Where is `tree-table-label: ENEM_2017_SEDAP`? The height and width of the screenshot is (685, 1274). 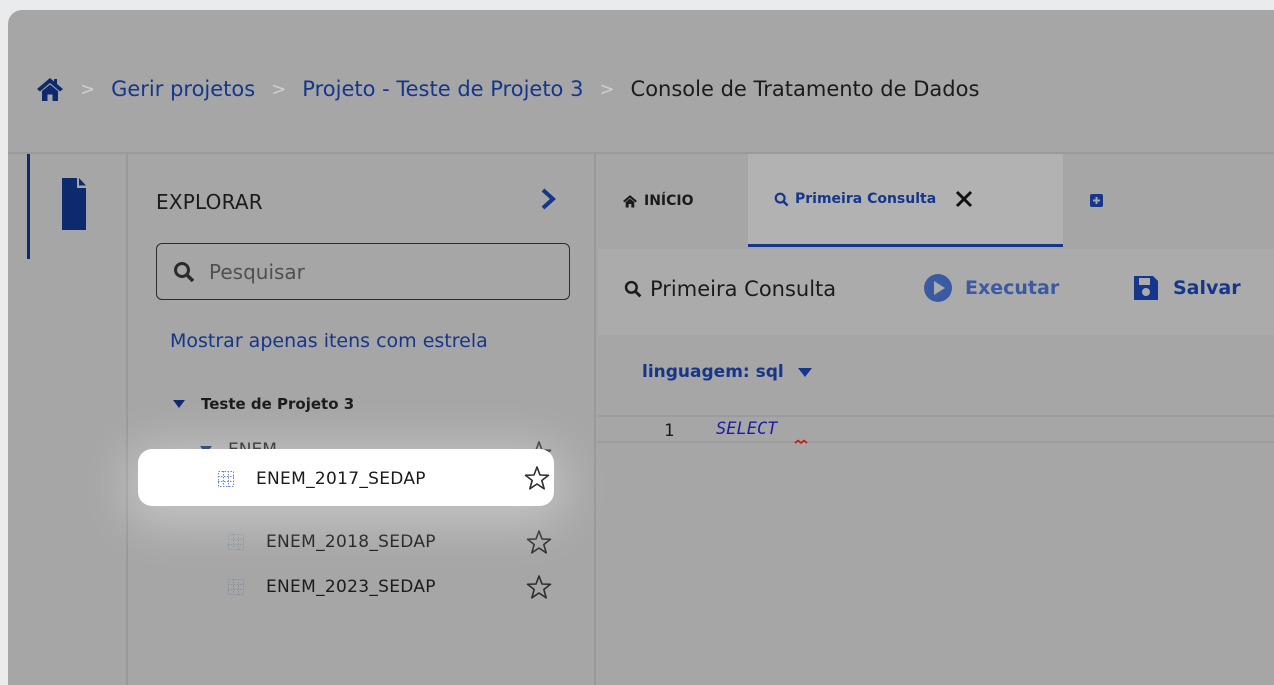 tree-table-label: ENEM_2017_SEDAP is located at coordinates (341, 479).